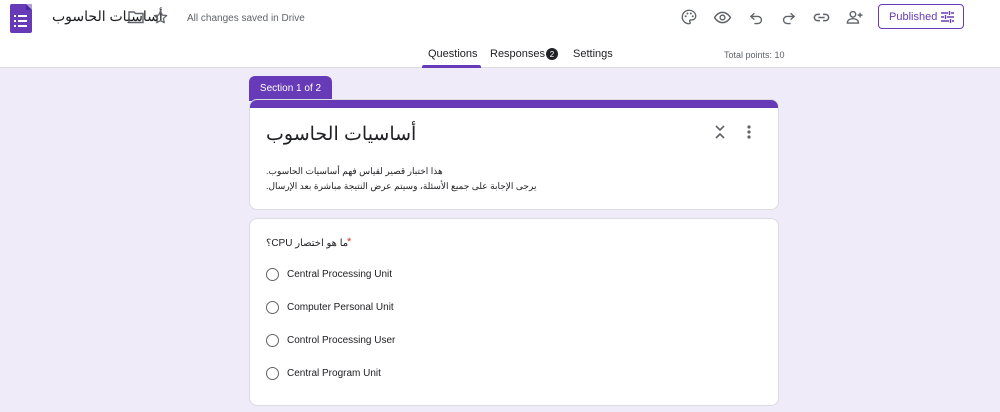 The width and height of the screenshot is (1000, 412). What do you see at coordinates (854, 17) in the screenshot?
I see `add-collaborator-icon` at bounding box center [854, 17].